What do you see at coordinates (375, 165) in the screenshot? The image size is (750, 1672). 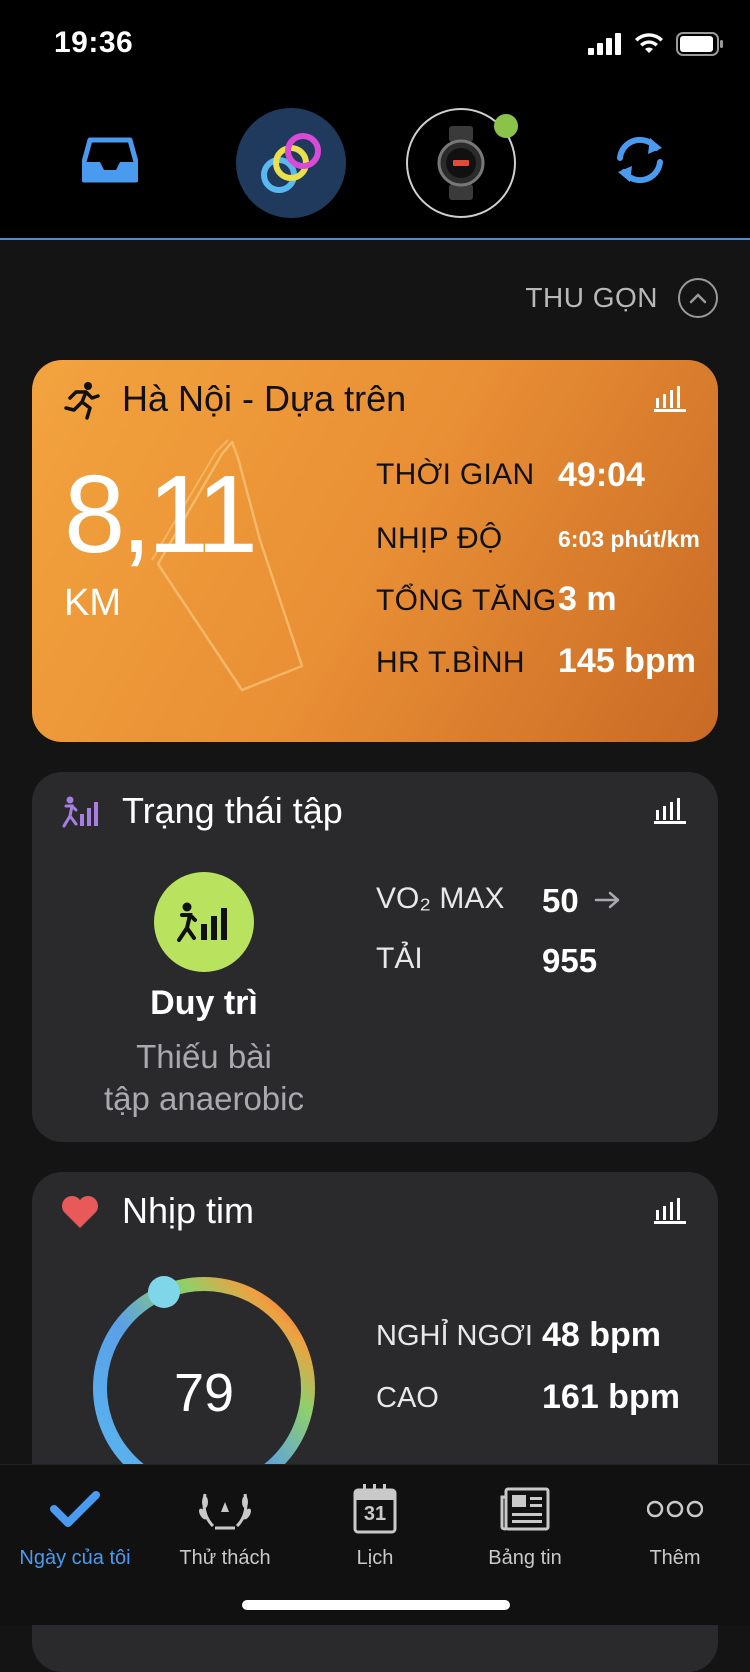 I see `top-nav` at bounding box center [375, 165].